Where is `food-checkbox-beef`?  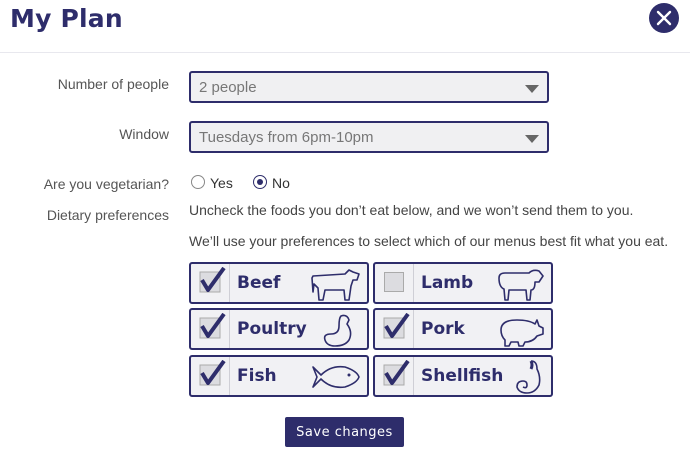 food-checkbox-beef is located at coordinates (210, 283).